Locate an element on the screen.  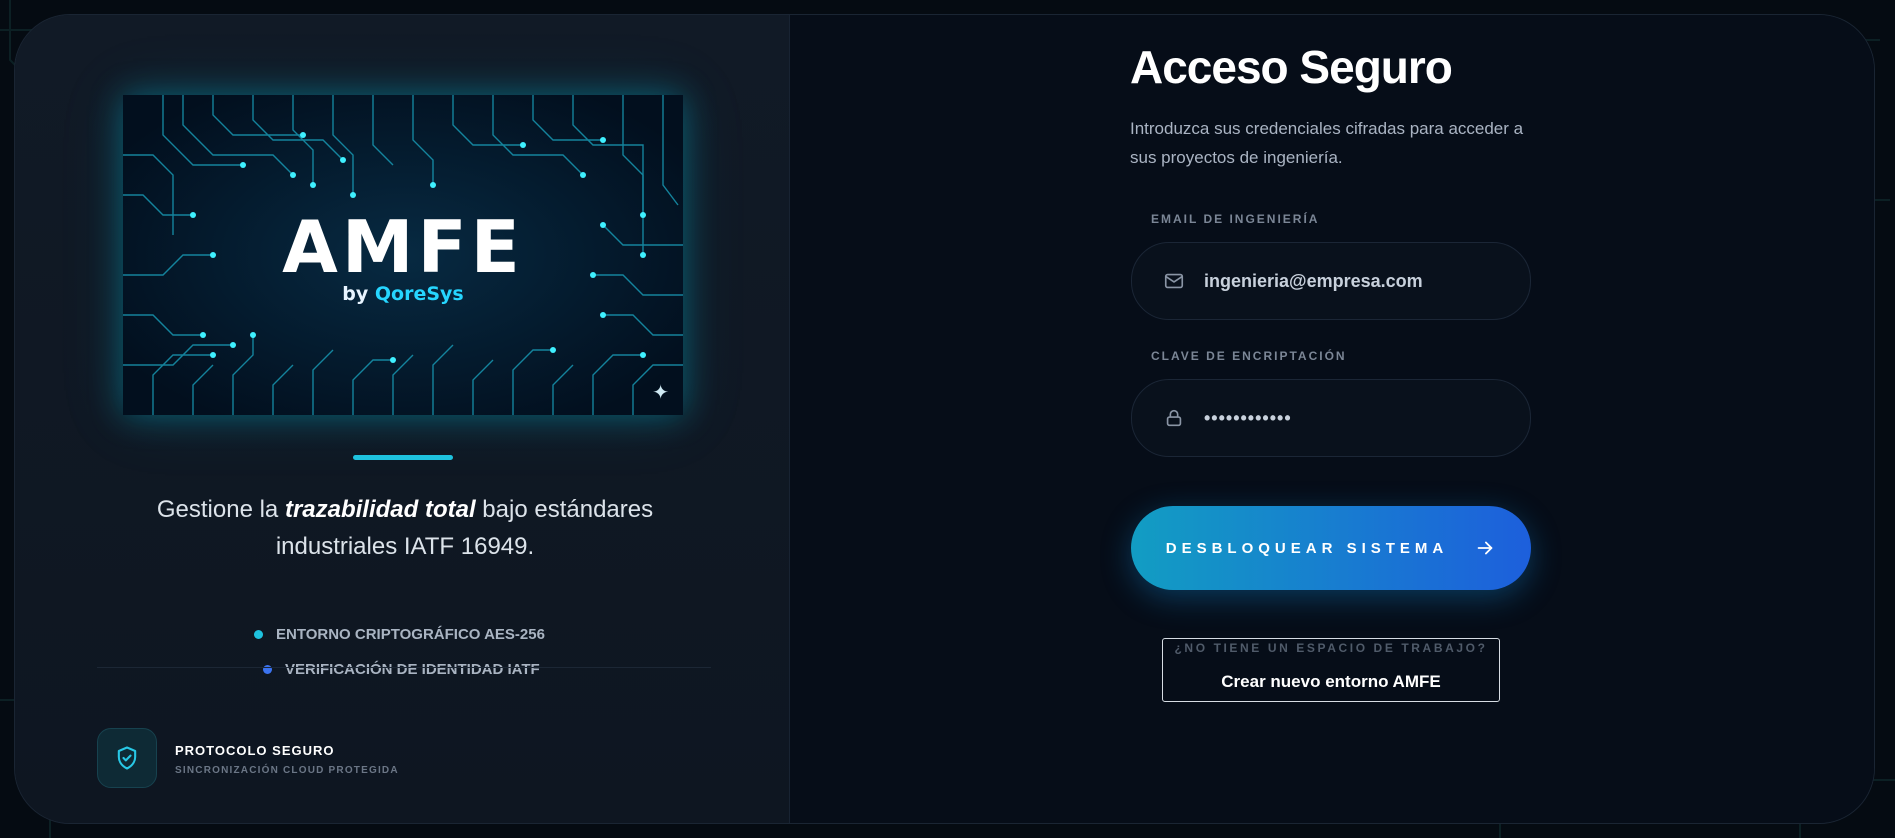
arrow-right-icon is located at coordinates (1485, 548).